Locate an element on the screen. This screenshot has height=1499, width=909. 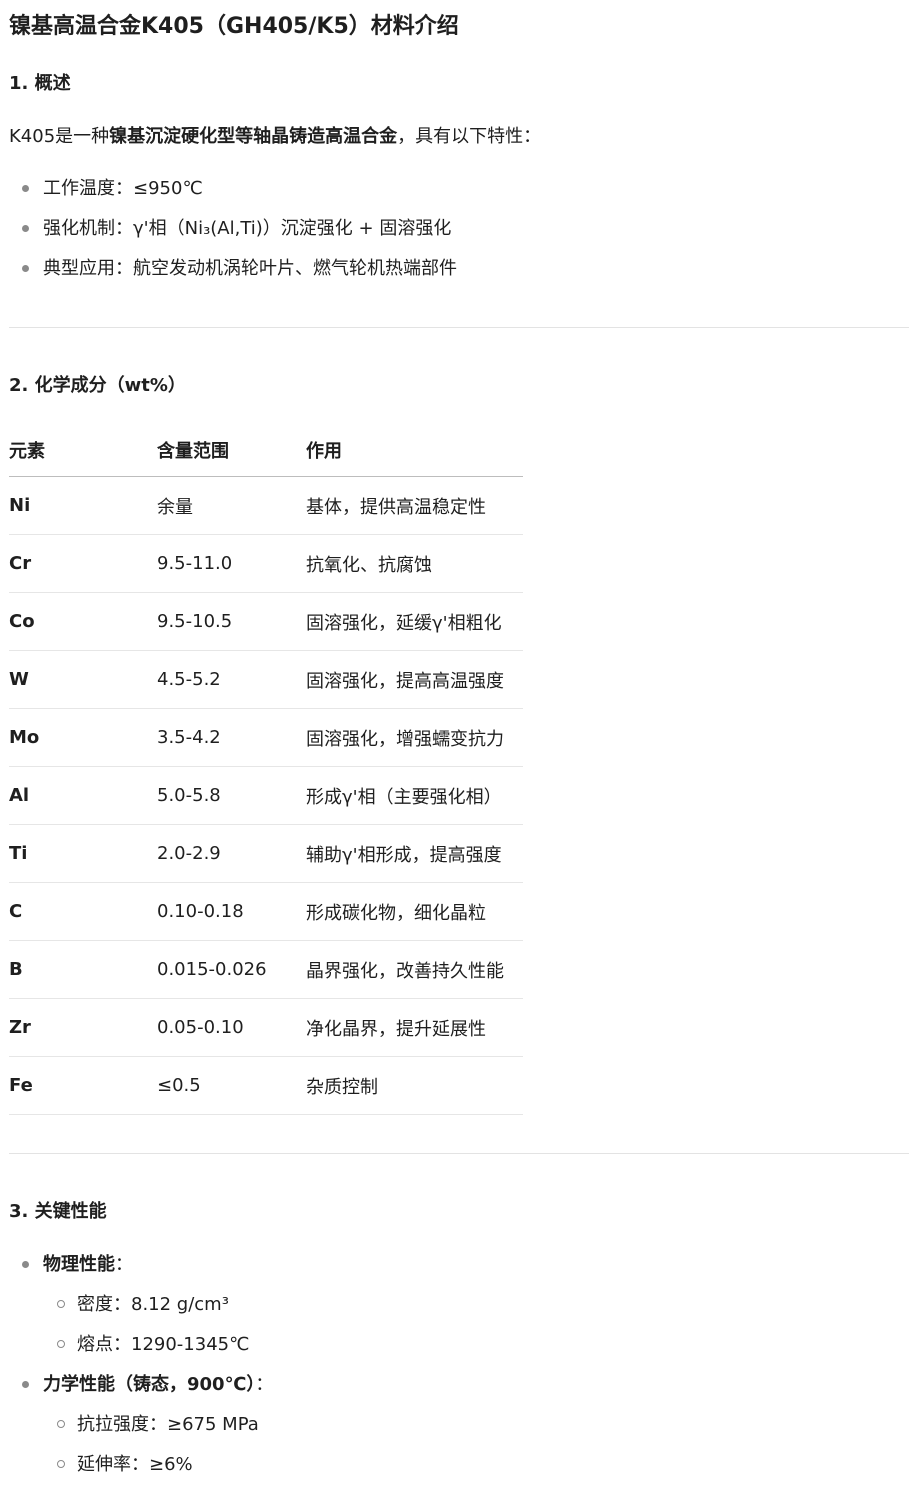
list-item: 工作温度：≤950℃ is located at coordinates (459, 196).